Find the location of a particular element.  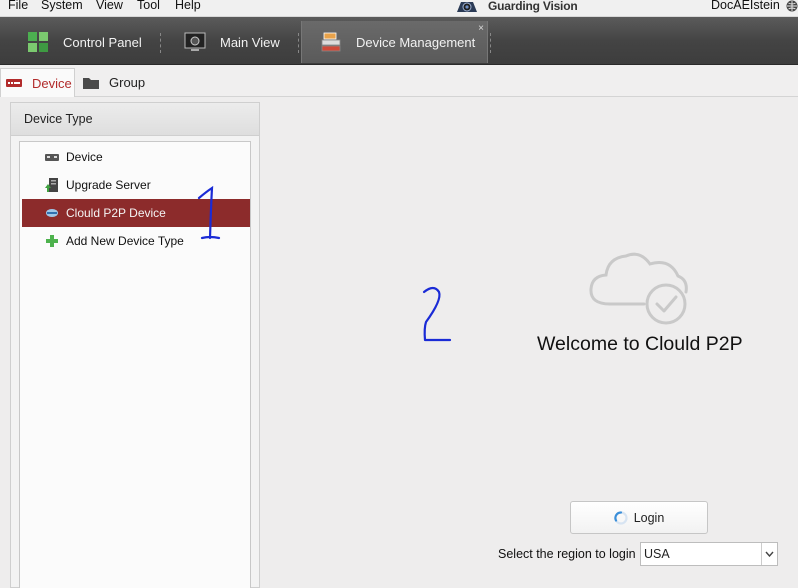

tab-group: Group is located at coordinates (111, 82).